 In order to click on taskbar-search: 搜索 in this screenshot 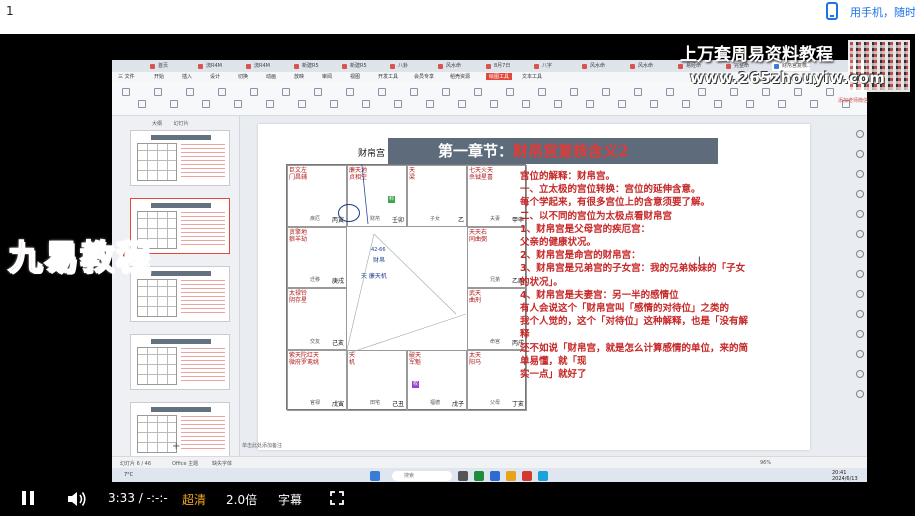, I will do `click(422, 476)`.